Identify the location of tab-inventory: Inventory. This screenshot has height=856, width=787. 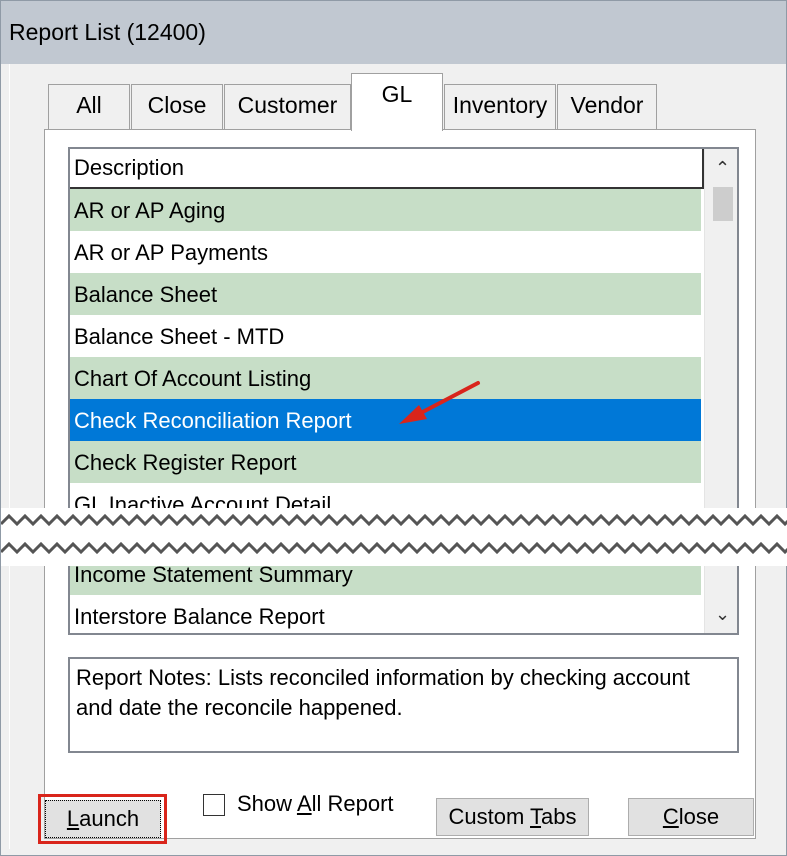
(500, 107).